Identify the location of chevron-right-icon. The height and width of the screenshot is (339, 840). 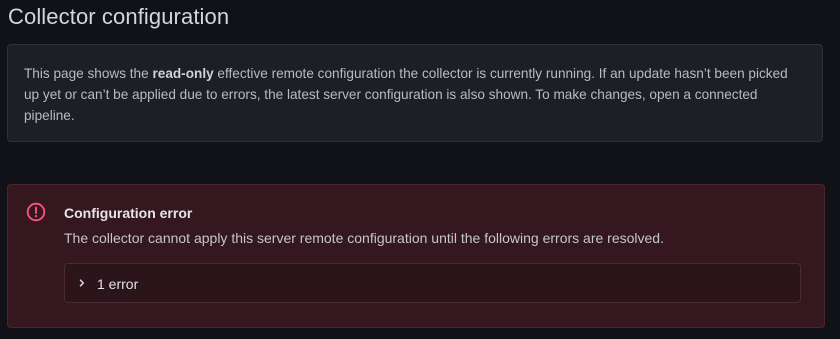
(82, 283).